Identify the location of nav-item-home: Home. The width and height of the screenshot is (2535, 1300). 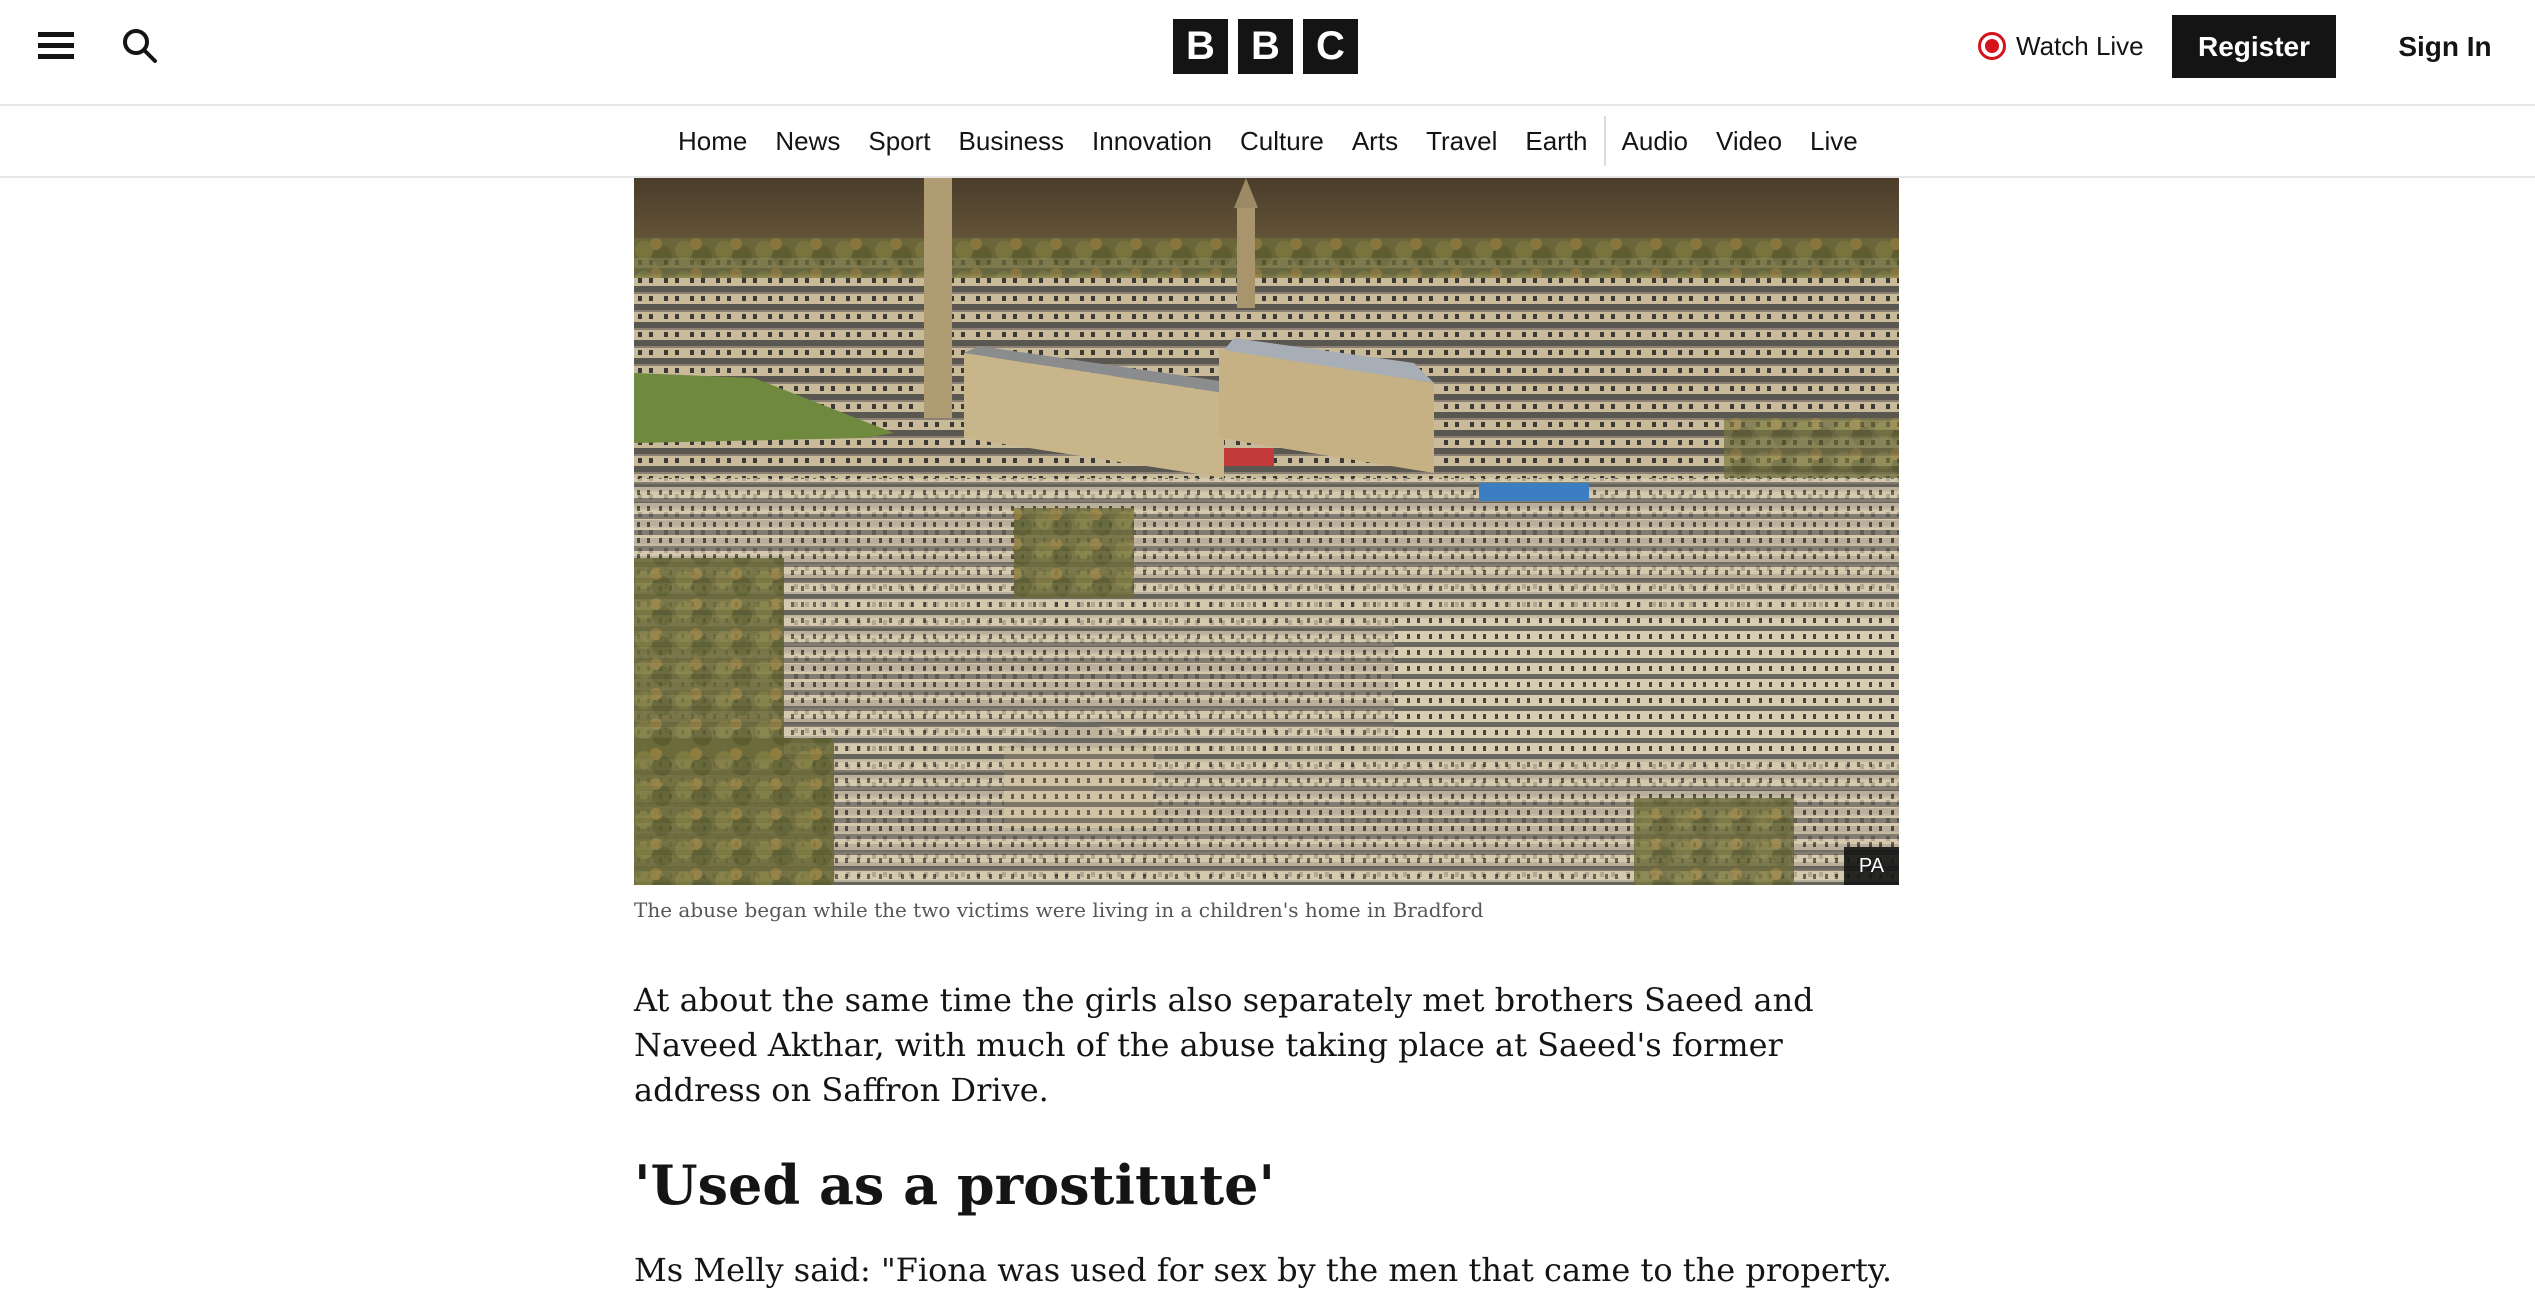
(712, 141).